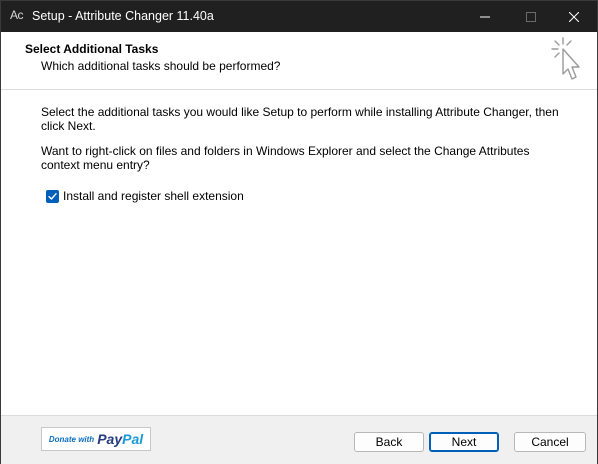 The width and height of the screenshot is (598, 464). Describe the element at coordinates (464, 442) in the screenshot. I see `next-button: Next` at that location.